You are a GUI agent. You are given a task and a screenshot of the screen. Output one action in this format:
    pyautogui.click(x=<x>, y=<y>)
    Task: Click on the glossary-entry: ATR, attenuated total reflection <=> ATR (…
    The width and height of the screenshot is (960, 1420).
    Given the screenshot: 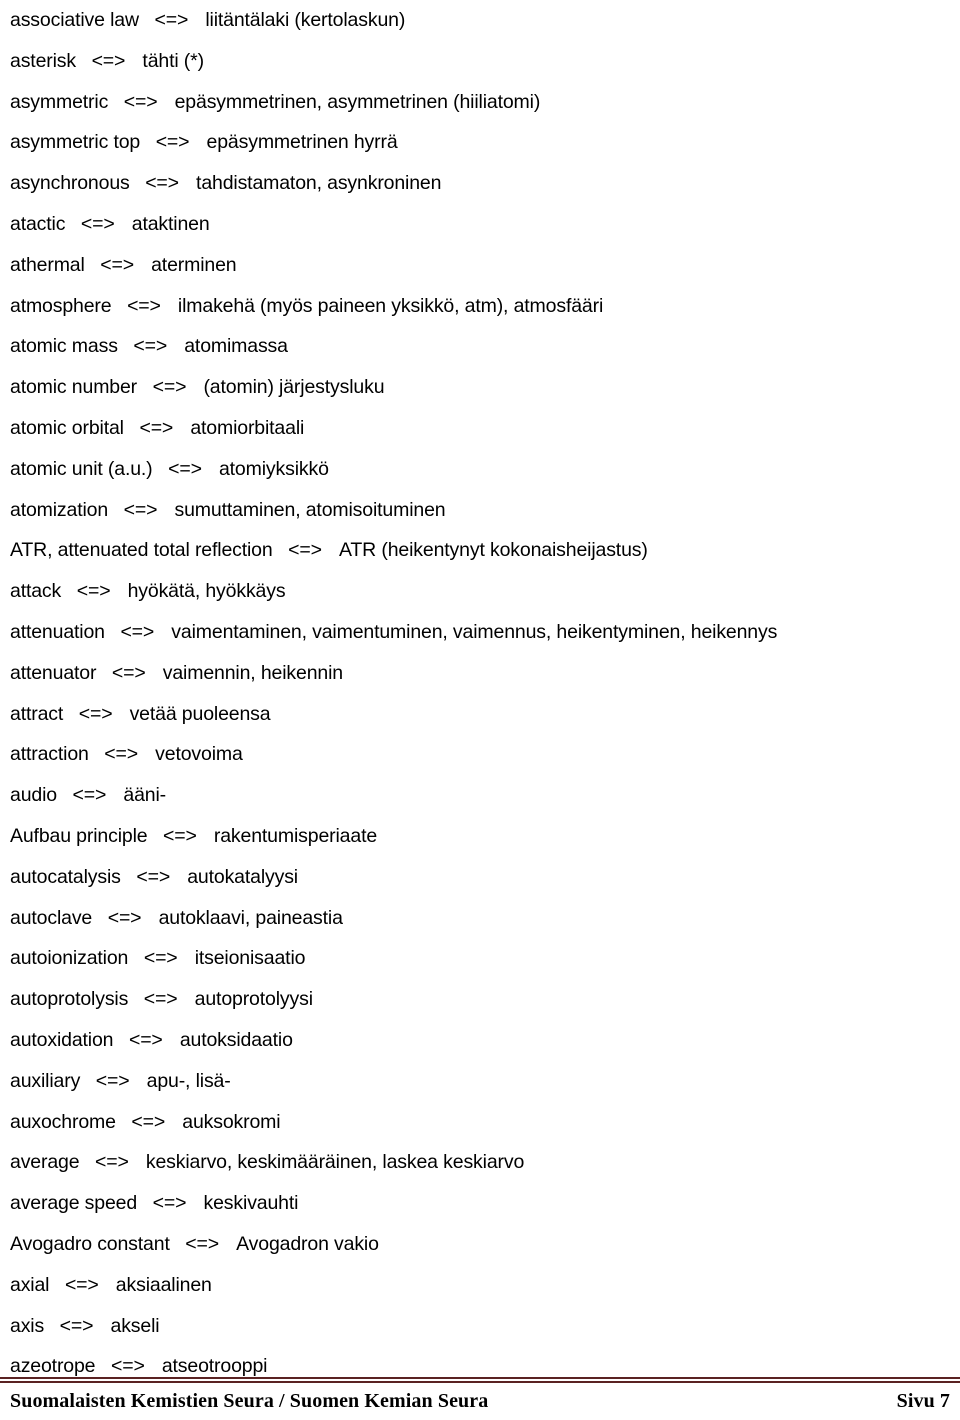 What is the action you would take?
    pyautogui.click(x=483, y=550)
    